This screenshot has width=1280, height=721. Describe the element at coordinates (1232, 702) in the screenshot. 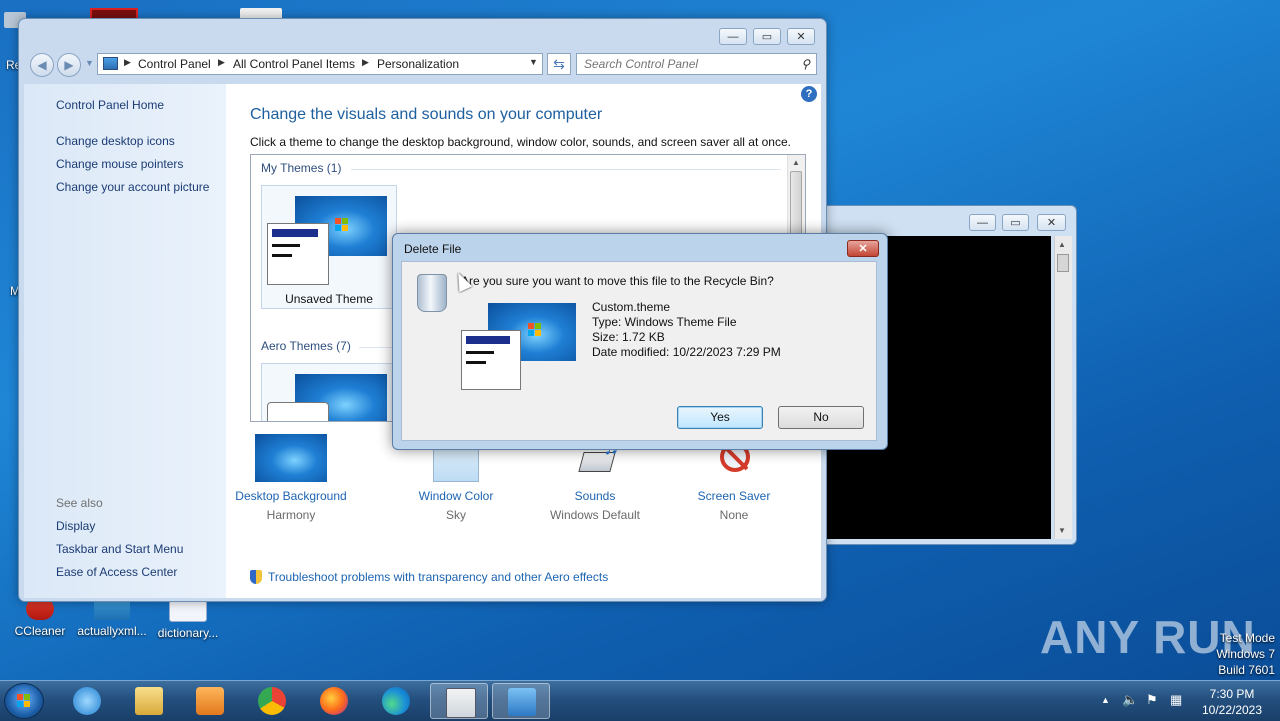

I see `system-clock: 7:30 PM 10/22/2023` at that location.